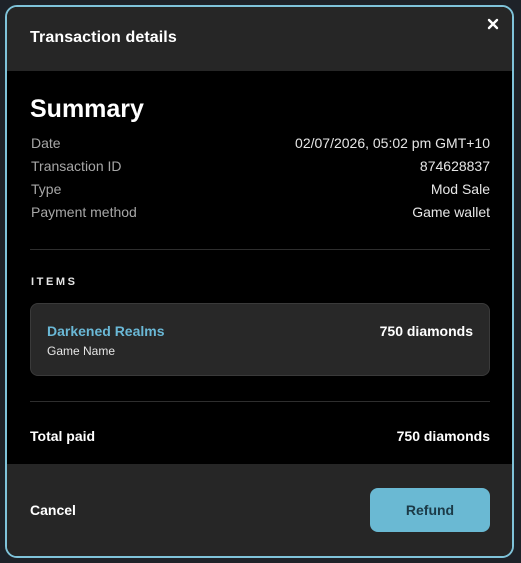 This screenshot has width=521, height=563. What do you see at coordinates (103, 37) in the screenshot?
I see `modal-title: Transaction details` at bounding box center [103, 37].